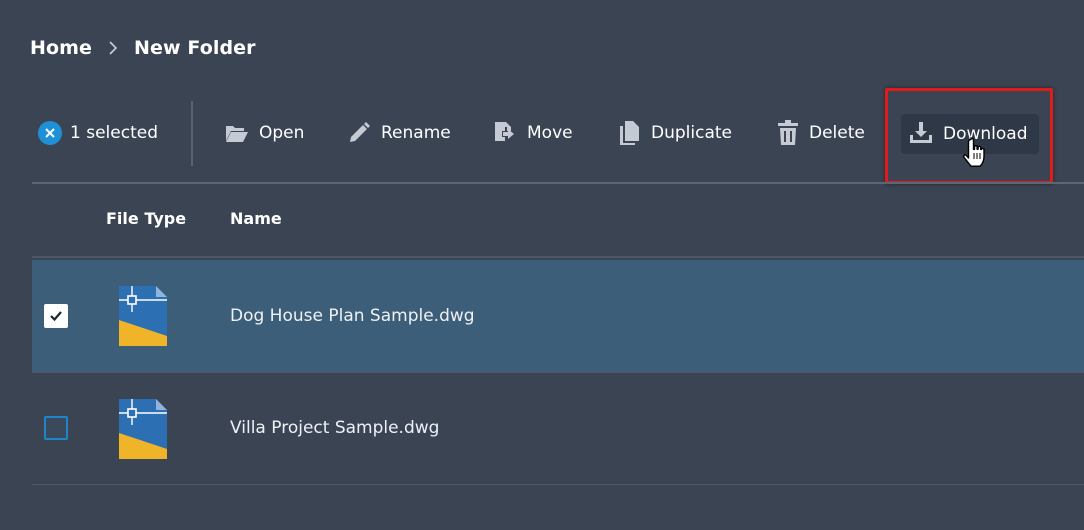  I want to click on row-checkbox-checked, so click(56, 316).